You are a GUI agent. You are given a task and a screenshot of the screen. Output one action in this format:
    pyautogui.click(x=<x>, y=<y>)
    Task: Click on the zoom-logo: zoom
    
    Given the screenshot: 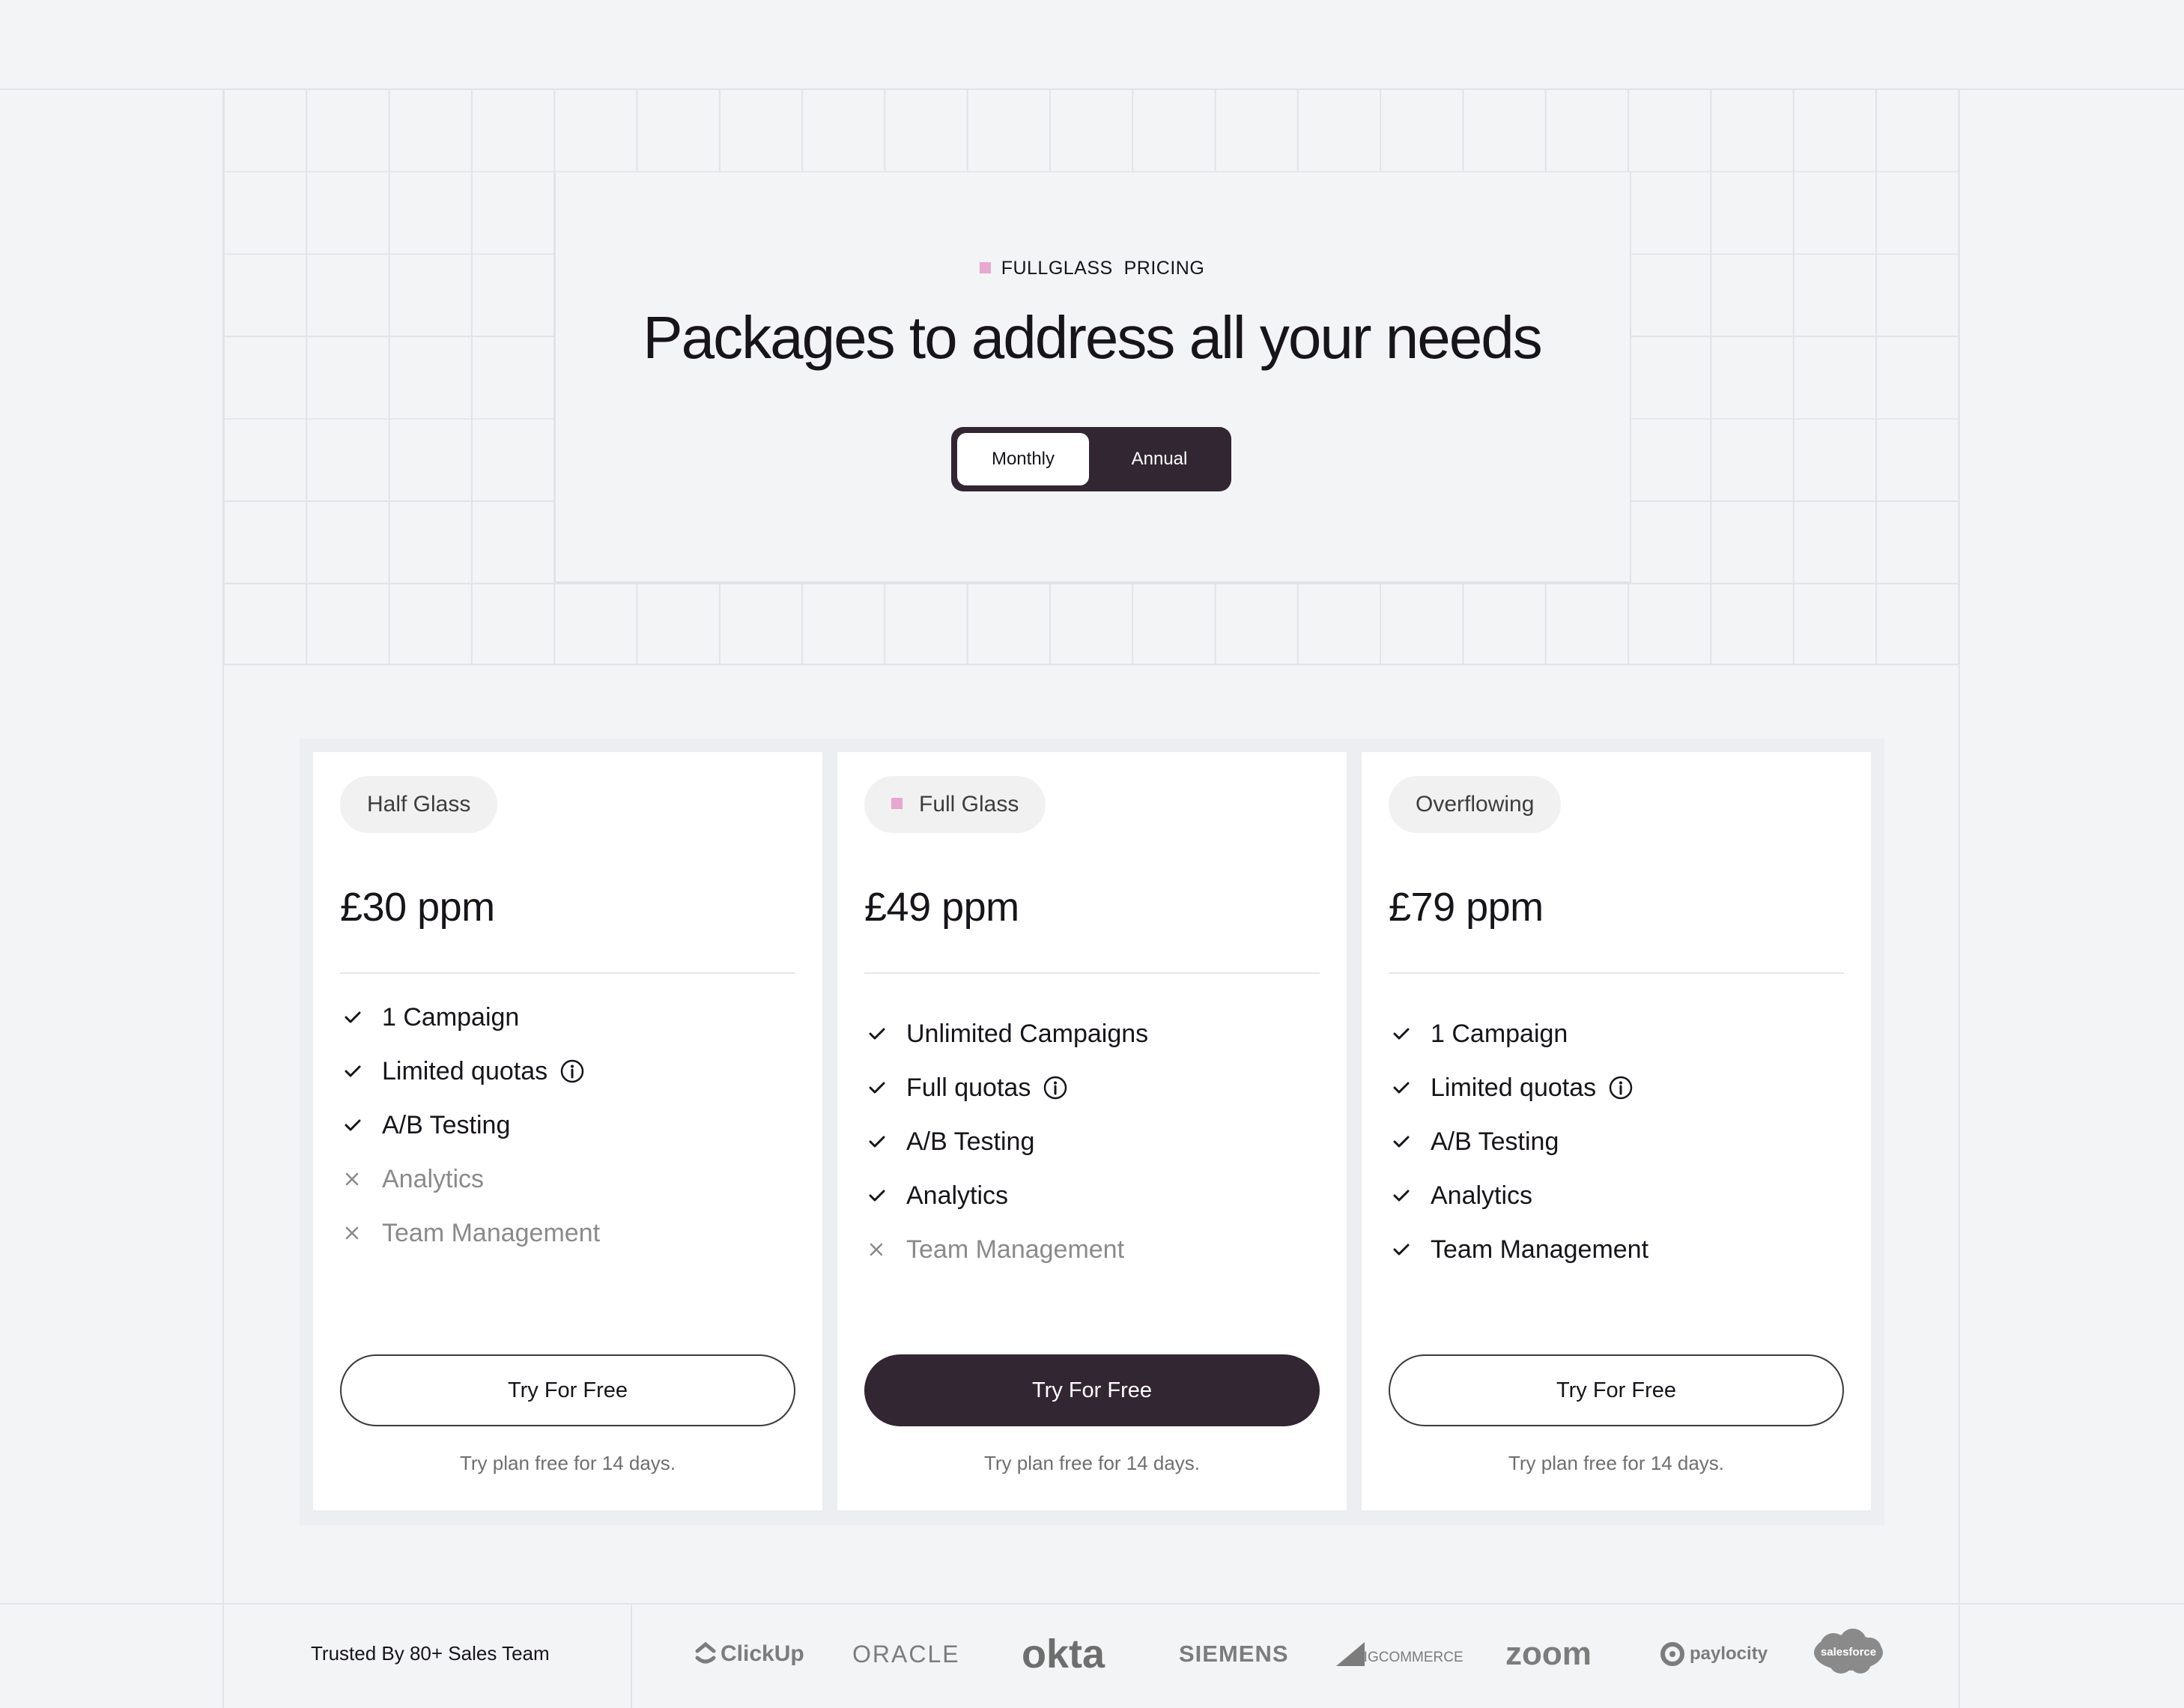 What is the action you would take?
    pyautogui.click(x=1548, y=1654)
    